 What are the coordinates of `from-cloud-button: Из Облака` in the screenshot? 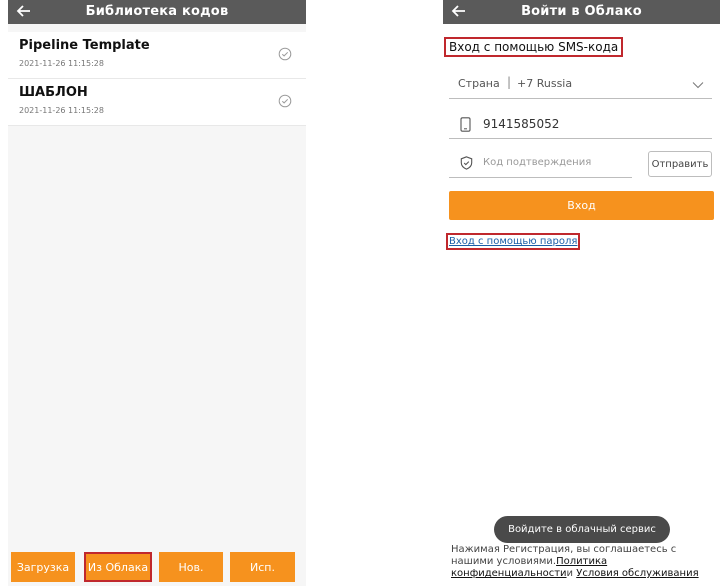 It's located at (118, 567).